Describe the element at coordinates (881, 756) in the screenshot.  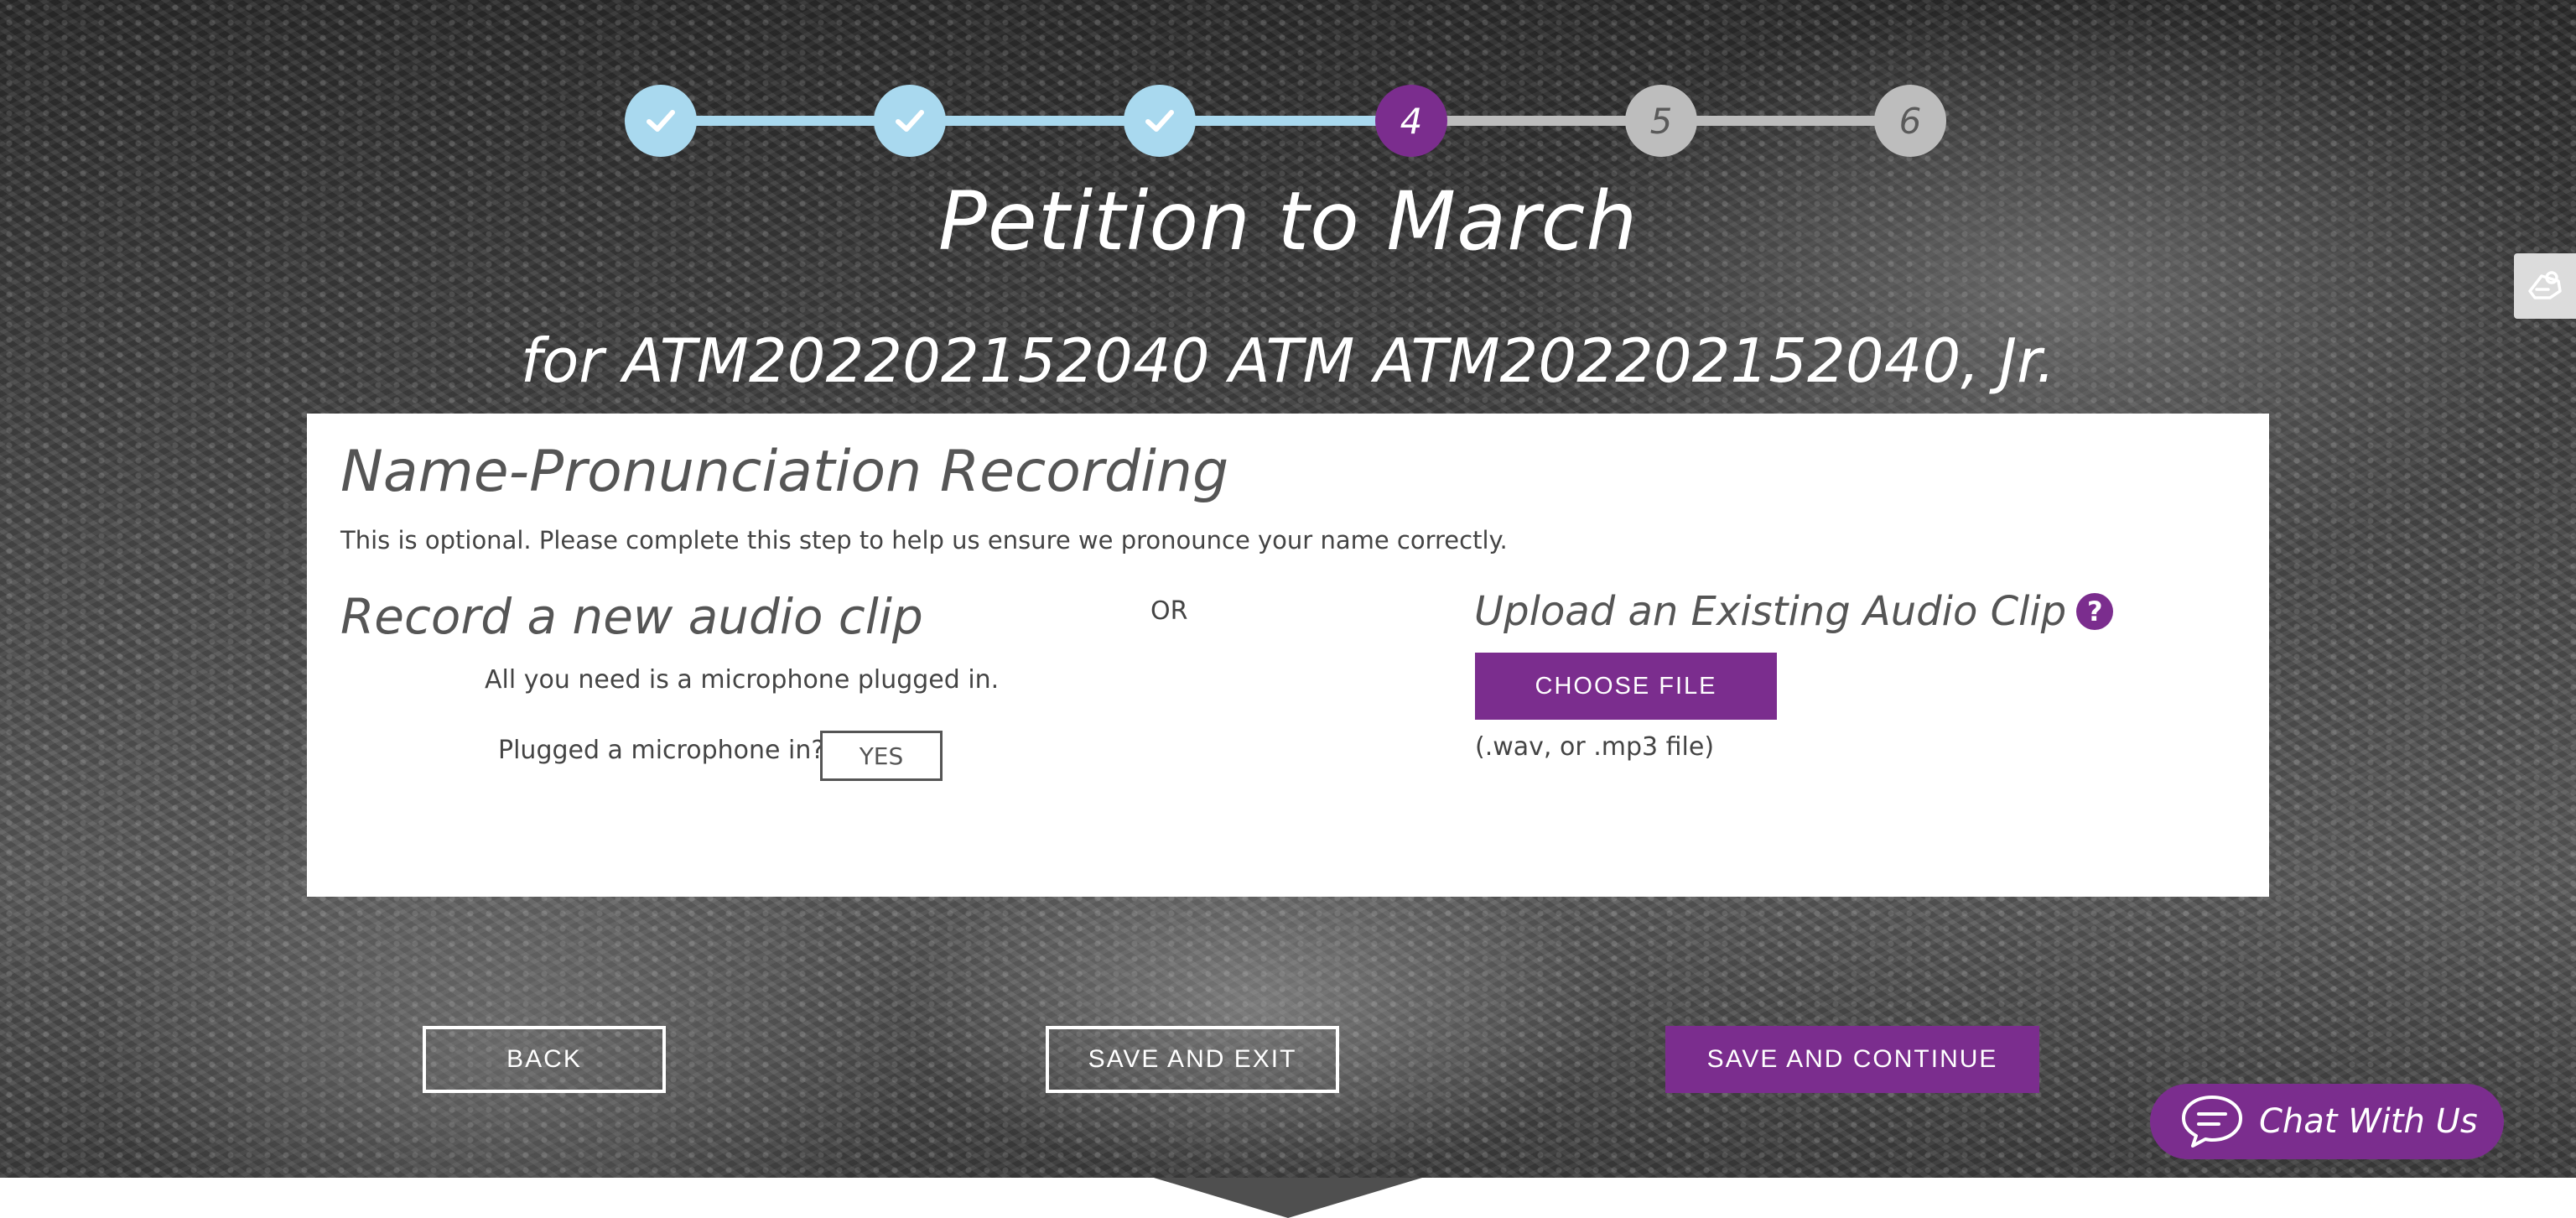
I see `yes-button: YES` at that location.